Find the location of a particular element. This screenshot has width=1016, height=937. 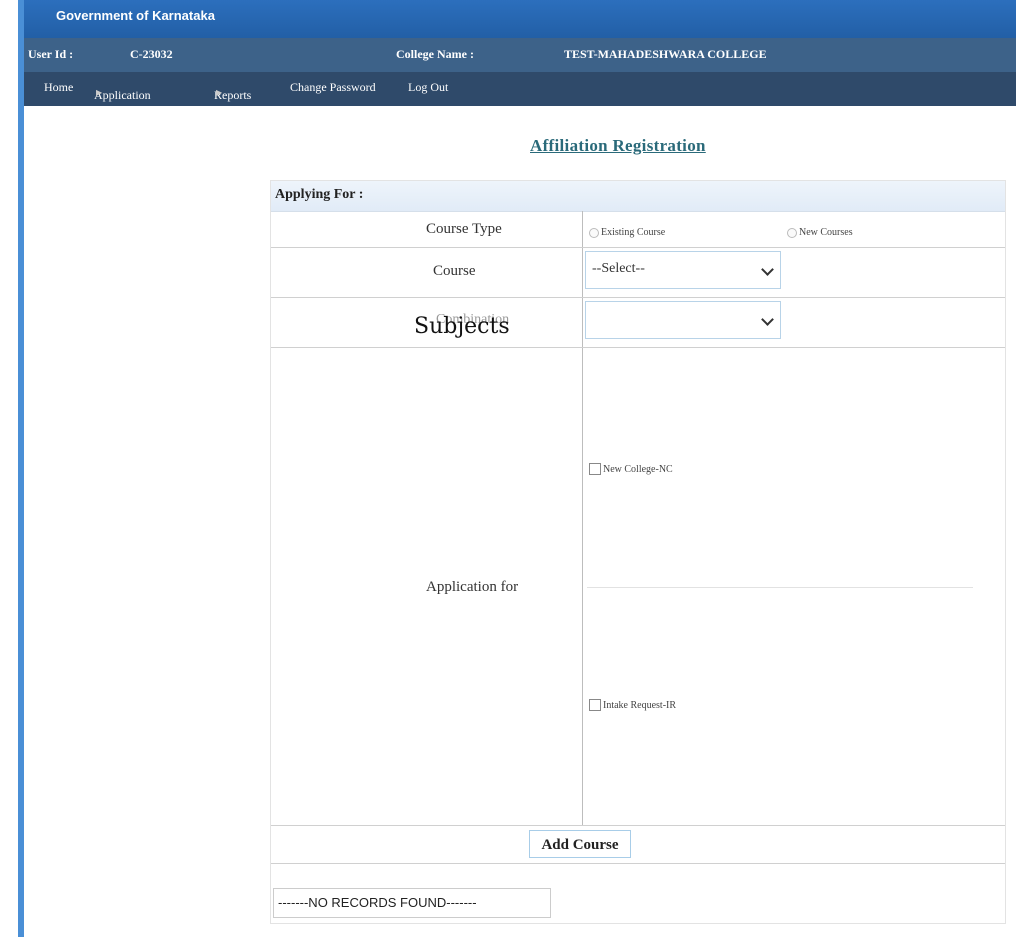

column-divider is located at coordinates (582, 518).